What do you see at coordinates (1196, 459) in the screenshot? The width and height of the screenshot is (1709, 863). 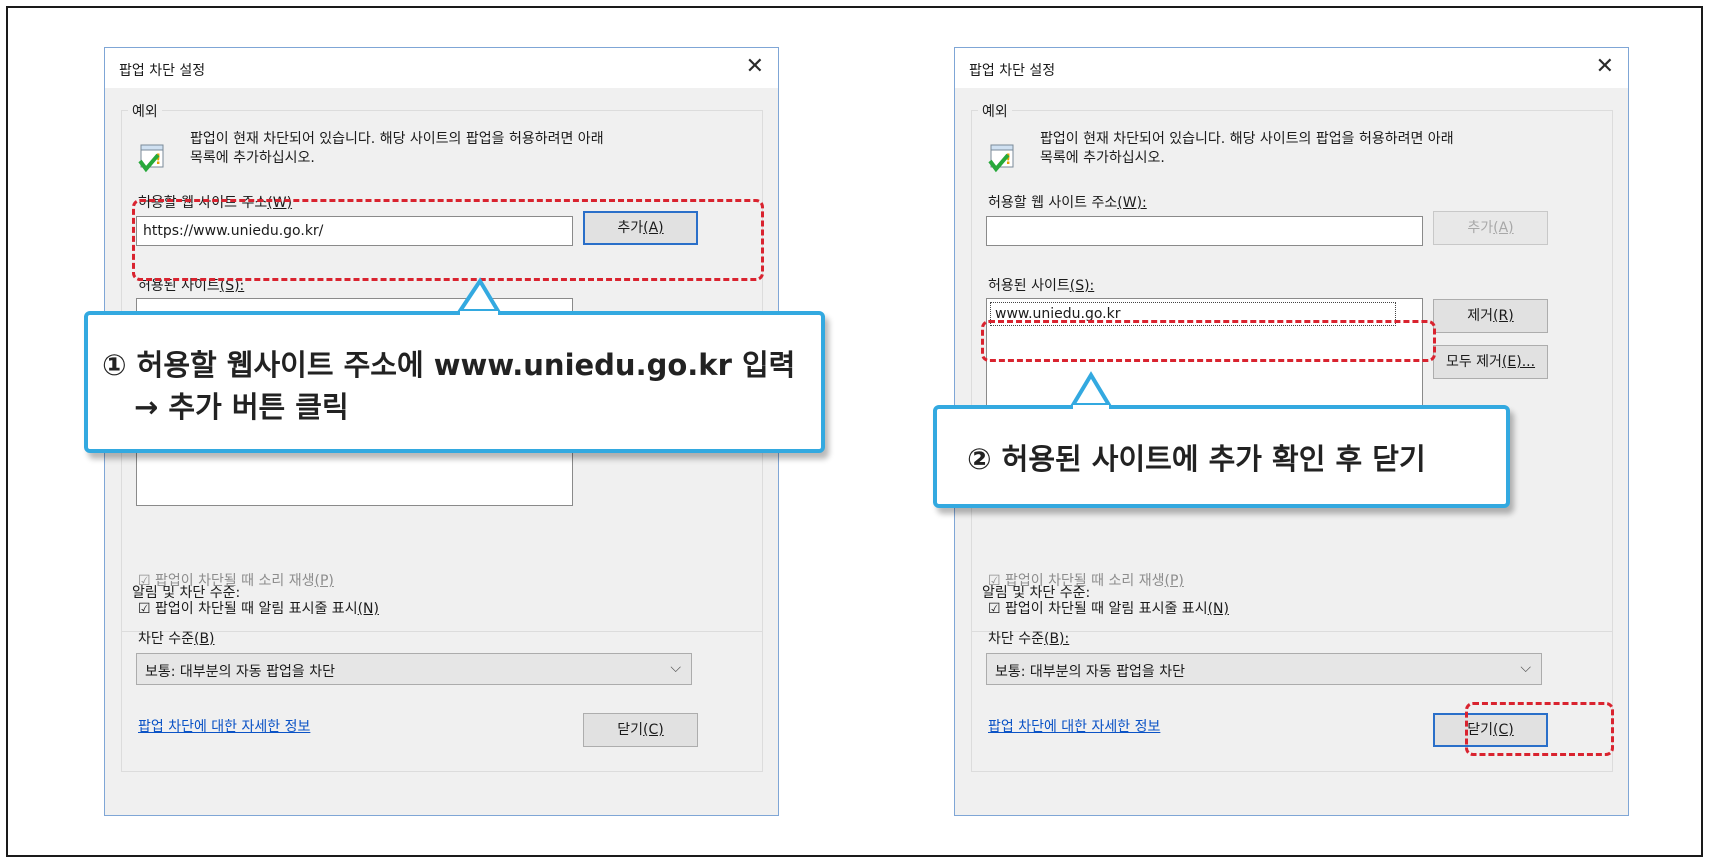 I see `callout-step2-text: ② 허용된 사이트에 추가 확인 후 닫기` at bounding box center [1196, 459].